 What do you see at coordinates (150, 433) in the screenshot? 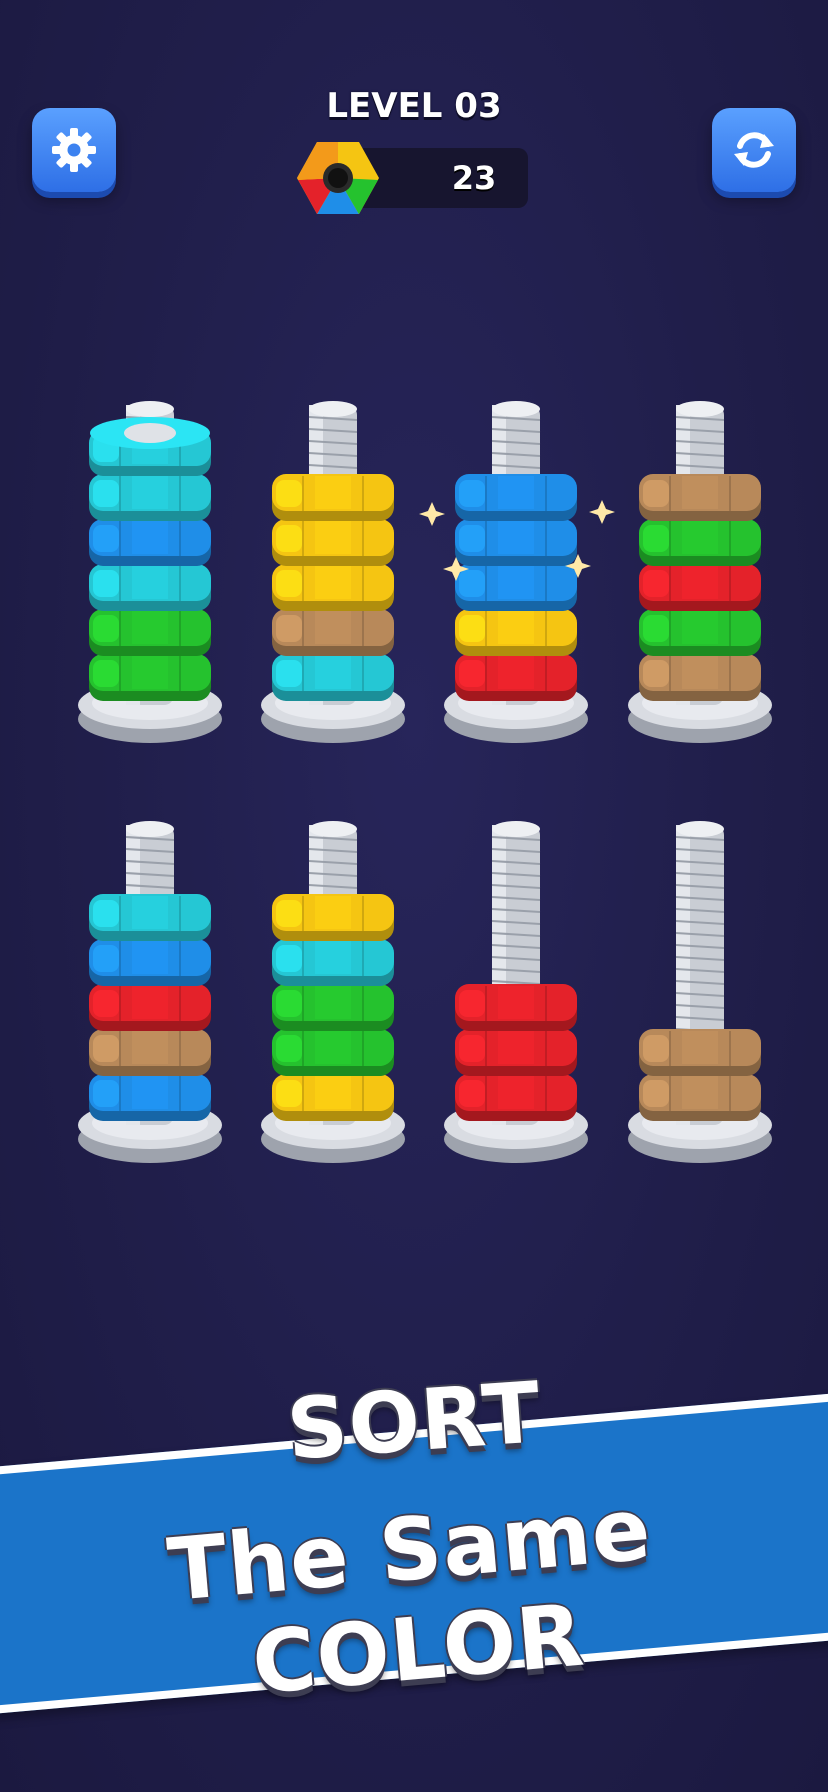
I see `nut-top` at bounding box center [150, 433].